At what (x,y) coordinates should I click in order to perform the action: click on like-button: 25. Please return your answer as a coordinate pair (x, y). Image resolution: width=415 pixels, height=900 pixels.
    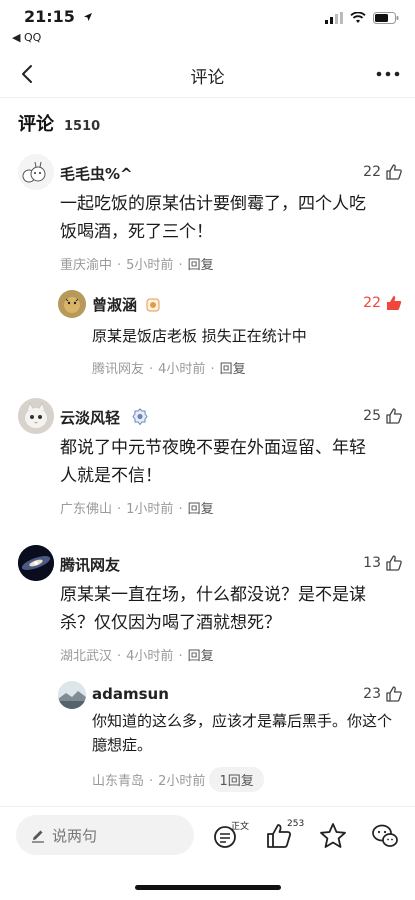
    Looking at the image, I should click on (383, 416).